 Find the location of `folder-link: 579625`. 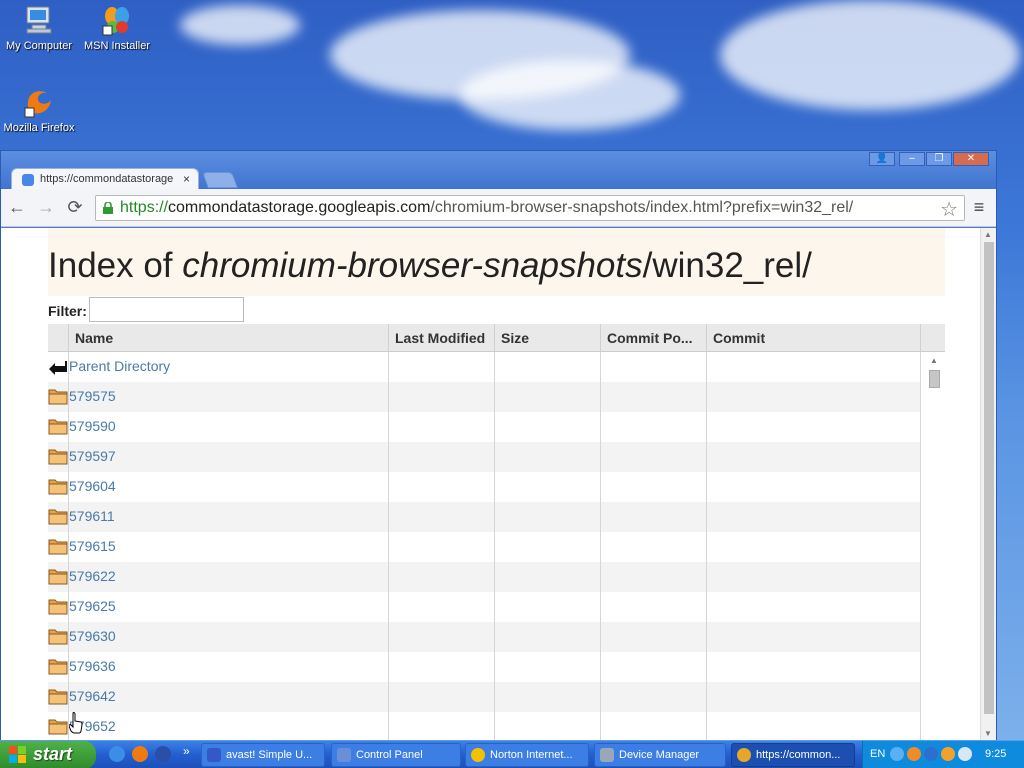

folder-link: 579625 is located at coordinates (92, 606).